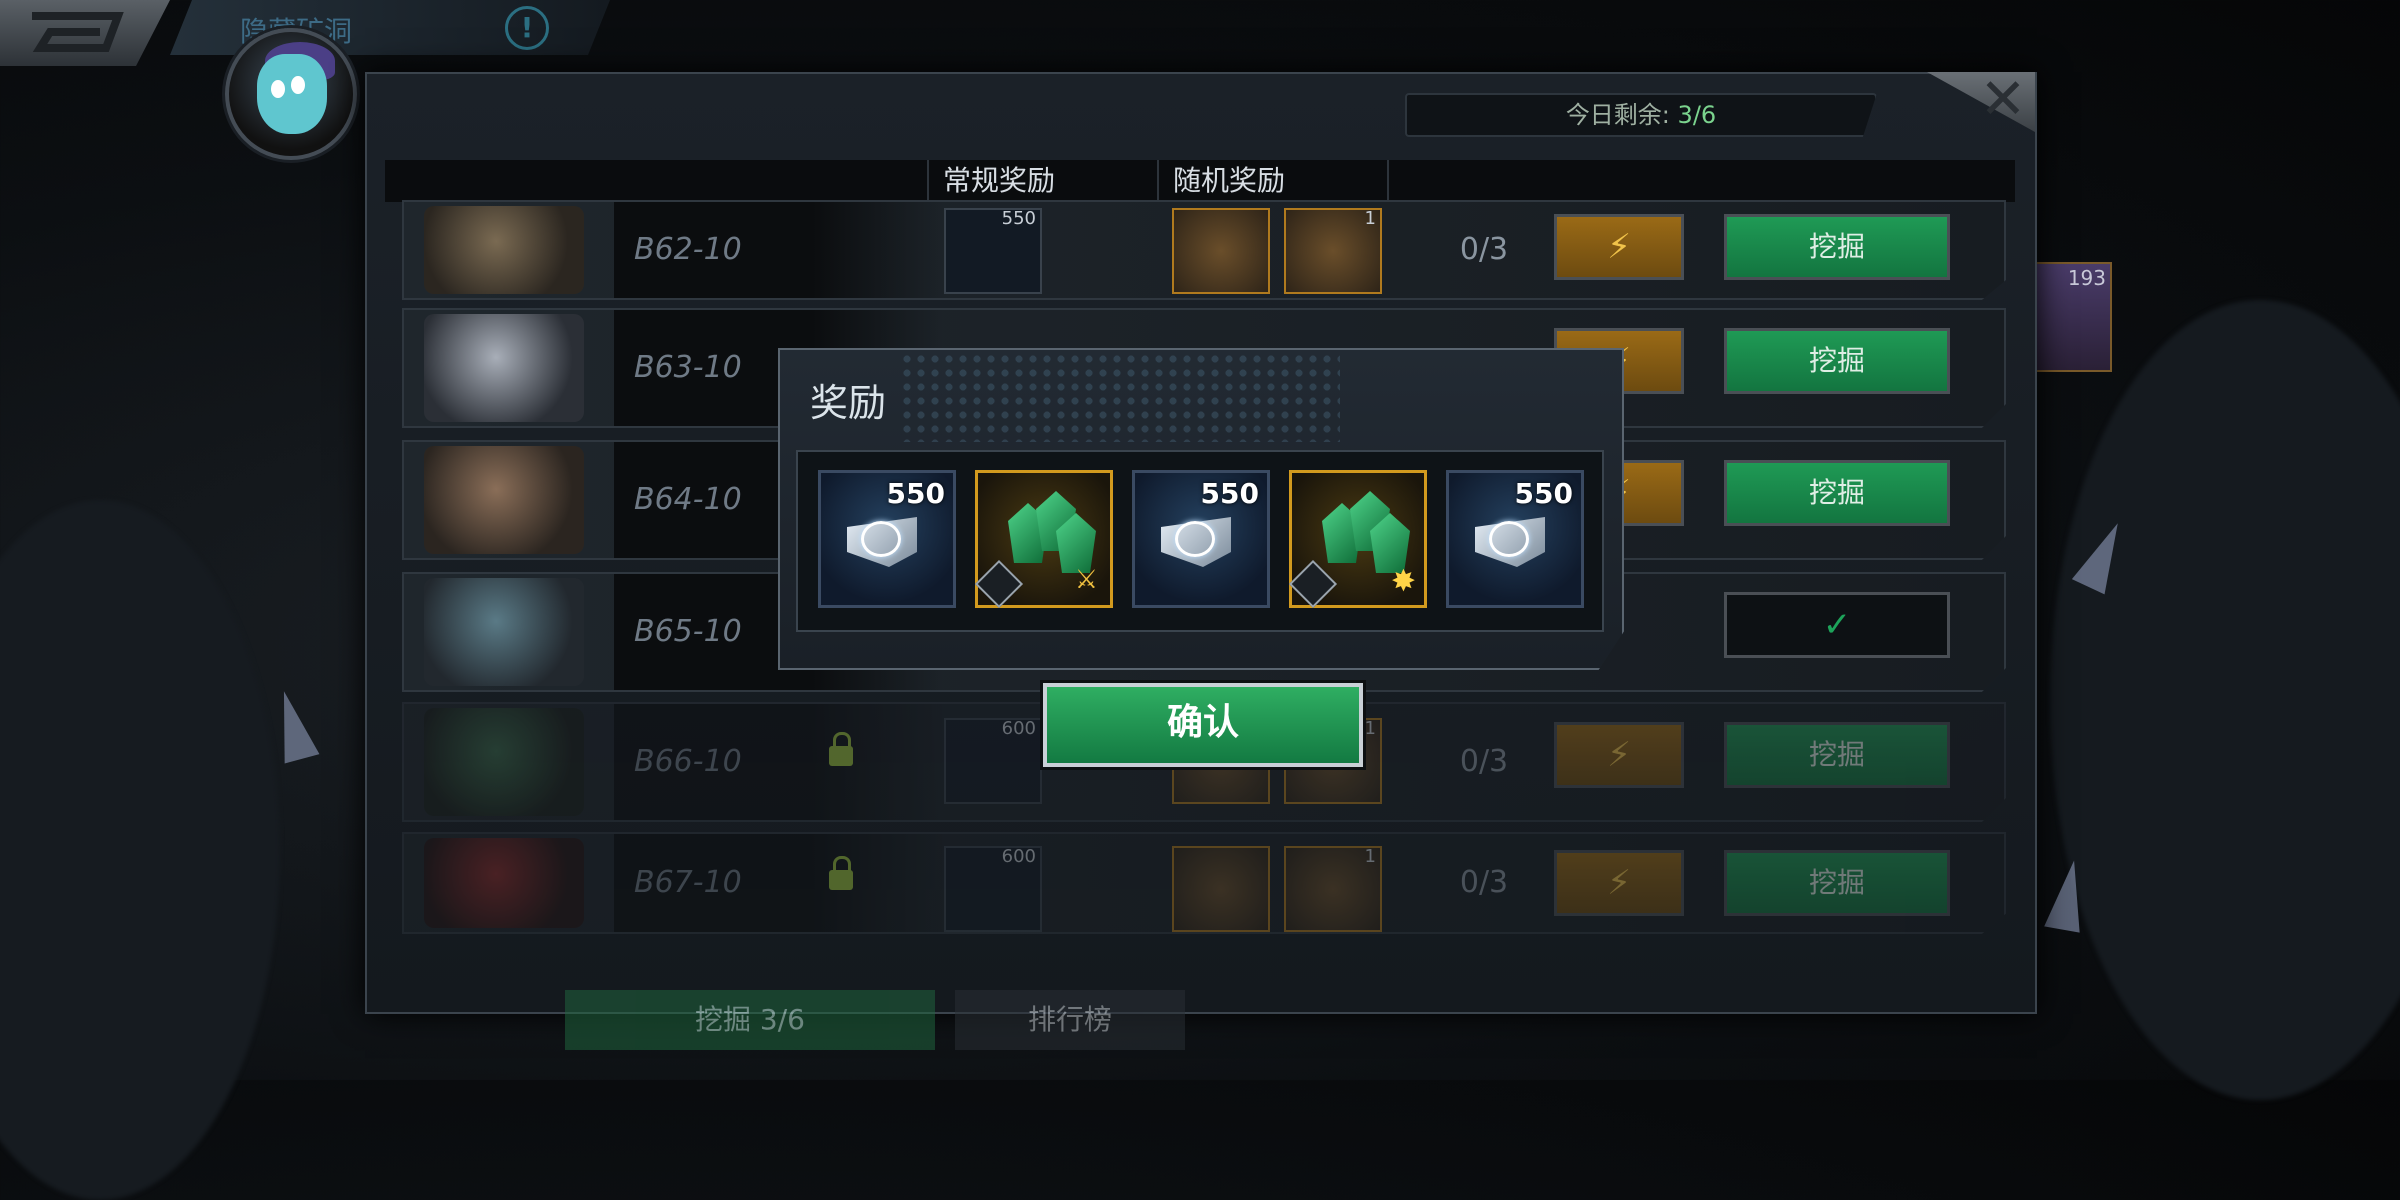 Image resolution: width=2400 pixels, height=1200 pixels. I want to click on sword-icon: ⚔, so click(1086, 580).